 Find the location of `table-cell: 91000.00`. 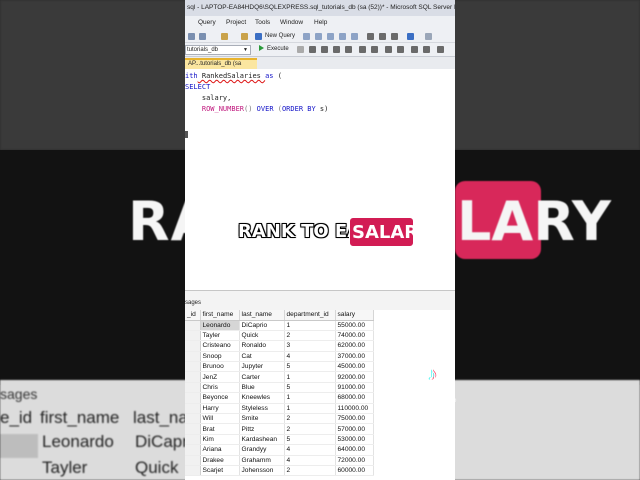

table-cell: 91000.00 is located at coordinates (354, 388).